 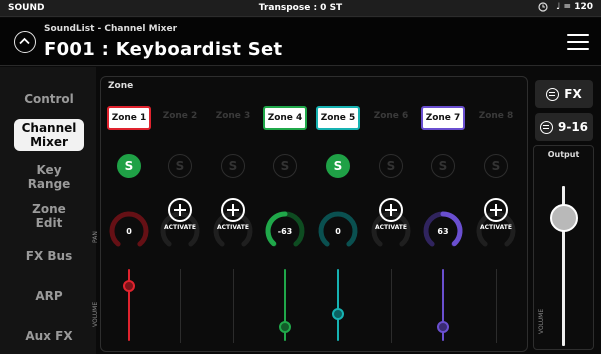 What do you see at coordinates (163, 49) in the screenshot?
I see `page-title: F001 : Keyboardist Set` at bounding box center [163, 49].